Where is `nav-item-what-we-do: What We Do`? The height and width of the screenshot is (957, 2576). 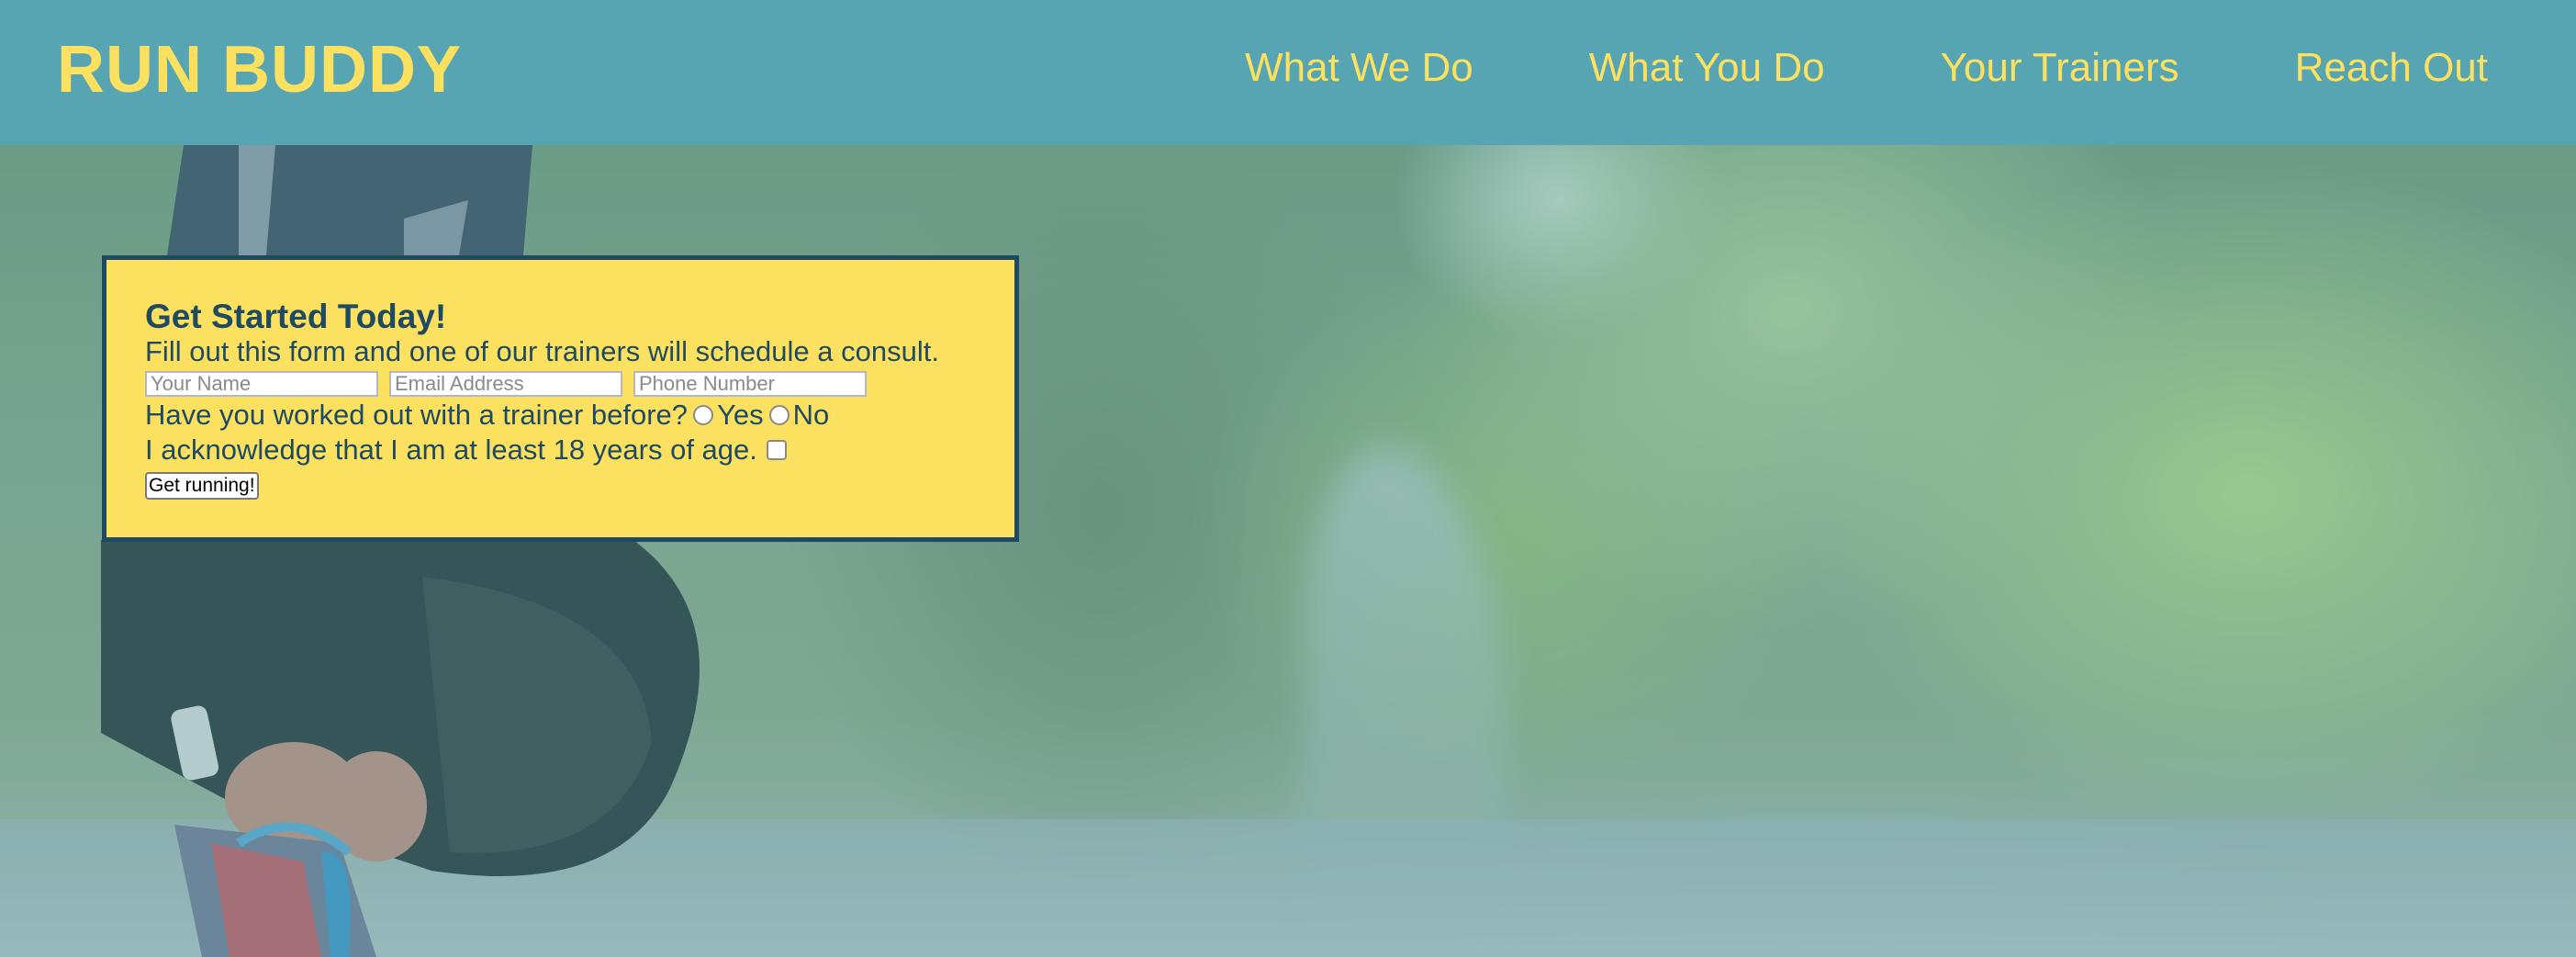
nav-item-what-we-do: What We Do is located at coordinates (1359, 68).